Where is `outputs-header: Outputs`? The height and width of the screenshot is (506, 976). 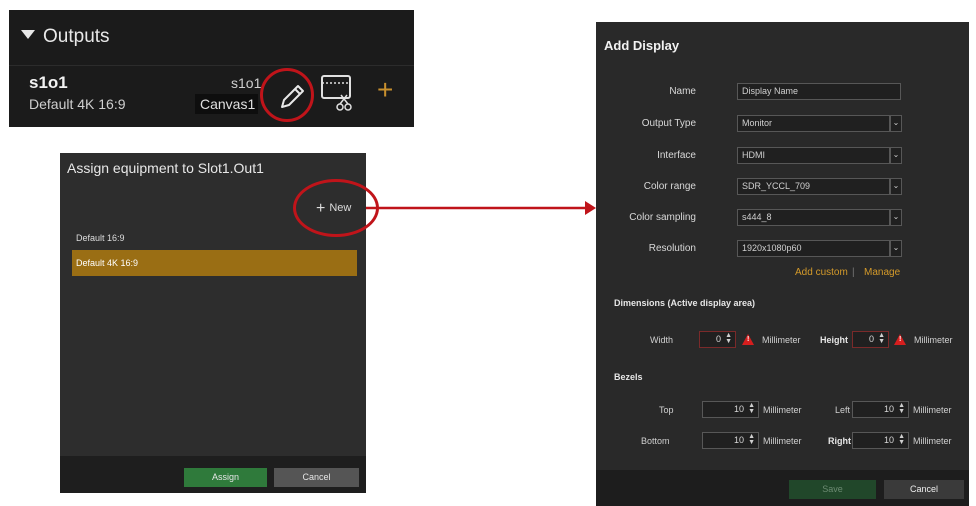
outputs-header: Outputs is located at coordinates (65, 37).